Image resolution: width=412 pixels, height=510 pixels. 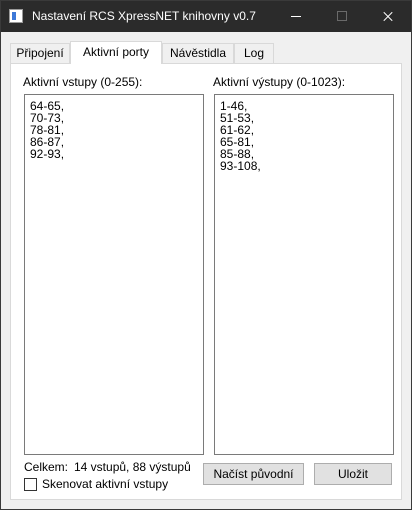 I want to click on outputs-label: Aktivní výstupy (0-1023):, so click(x=279, y=82).